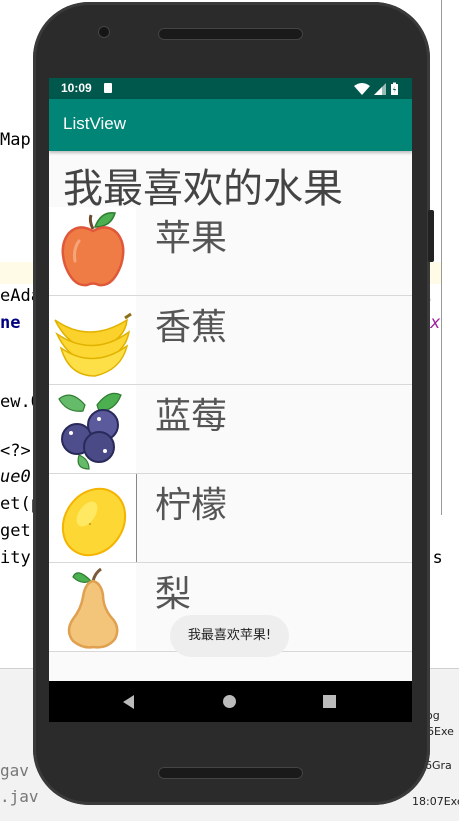 This screenshot has height=821, width=459. Describe the element at coordinates (15, 558) in the screenshot. I see `code-line: ity` at that location.